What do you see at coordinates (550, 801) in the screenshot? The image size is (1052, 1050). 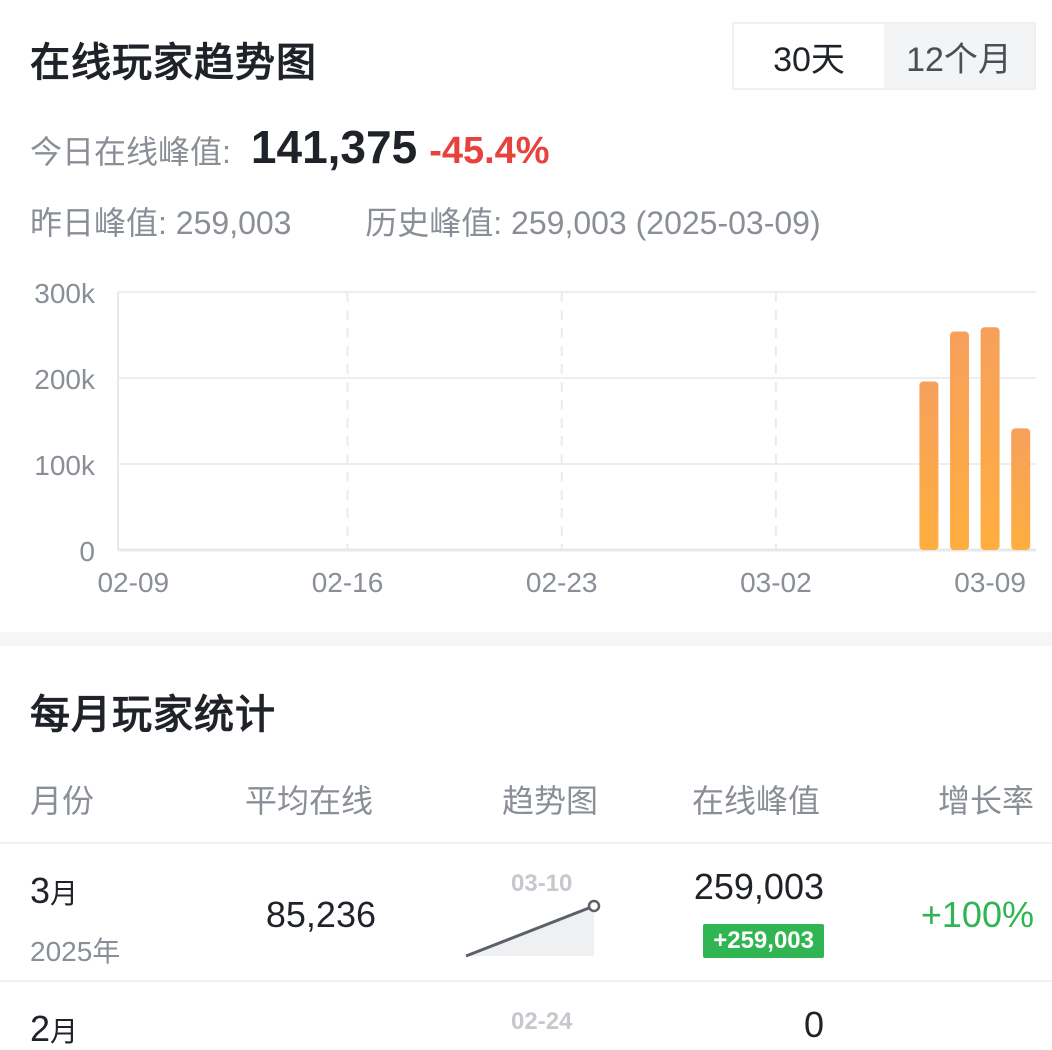 I see `col-trend: 趋势图` at bounding box center [550, 801].